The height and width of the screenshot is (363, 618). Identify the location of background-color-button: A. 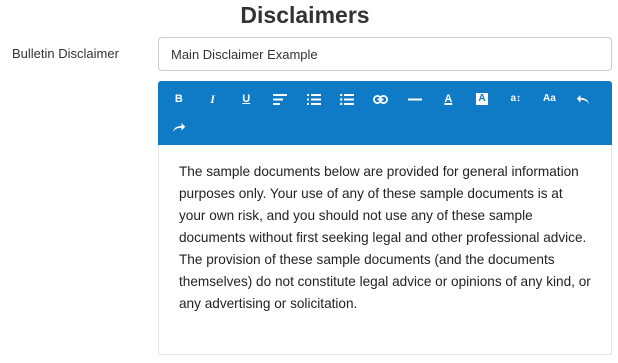
(482, 99).